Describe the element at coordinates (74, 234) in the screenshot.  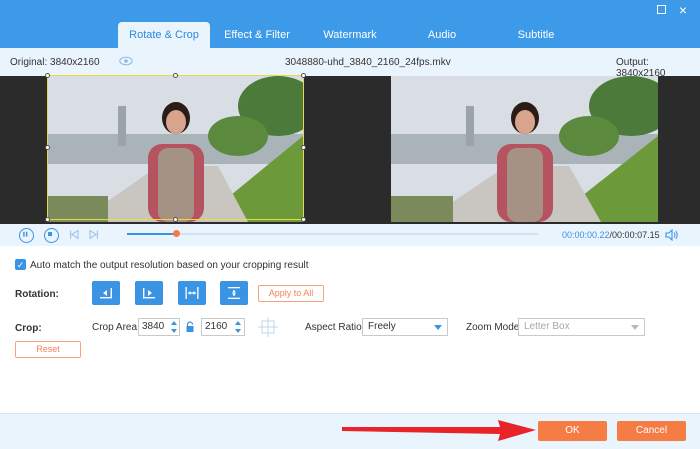
I see `previous-frame-icon` at that location.